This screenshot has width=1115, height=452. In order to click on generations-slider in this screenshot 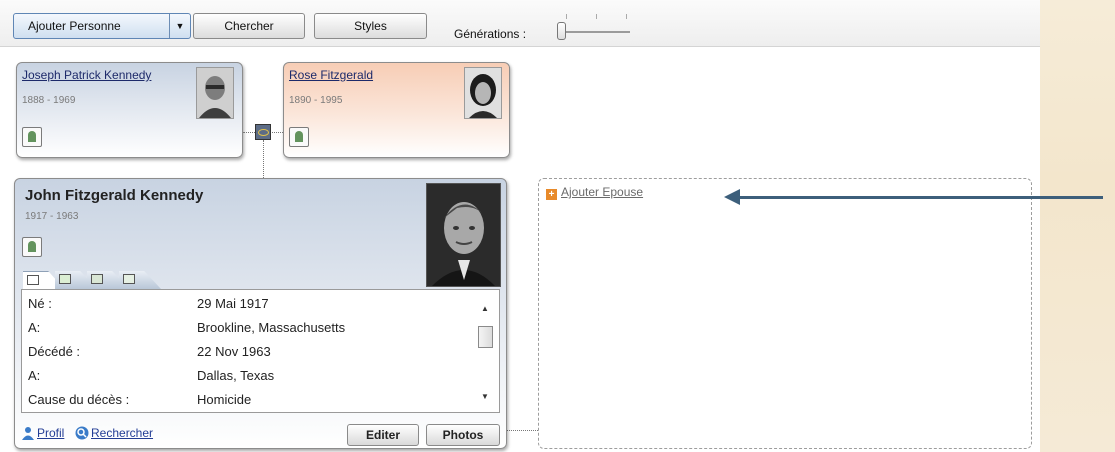, I will do `click(595, 32)`.